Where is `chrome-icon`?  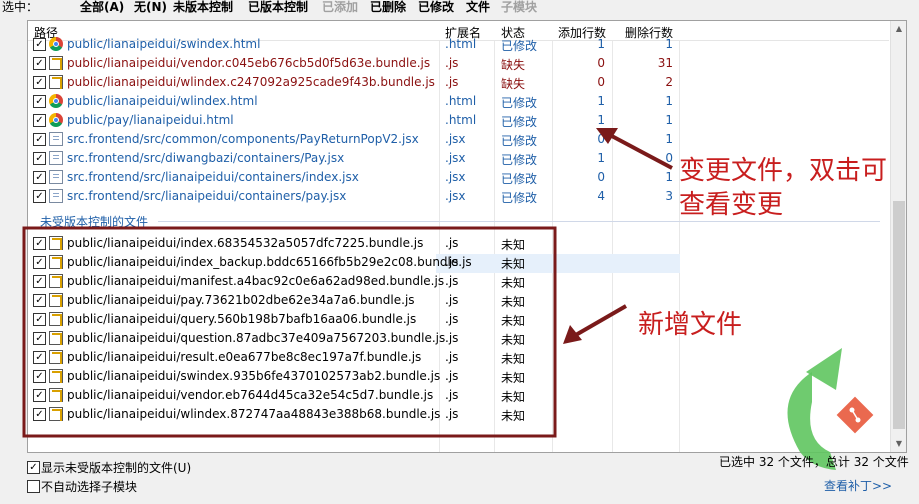 chrome-icon is located at coordinates (56, 120).